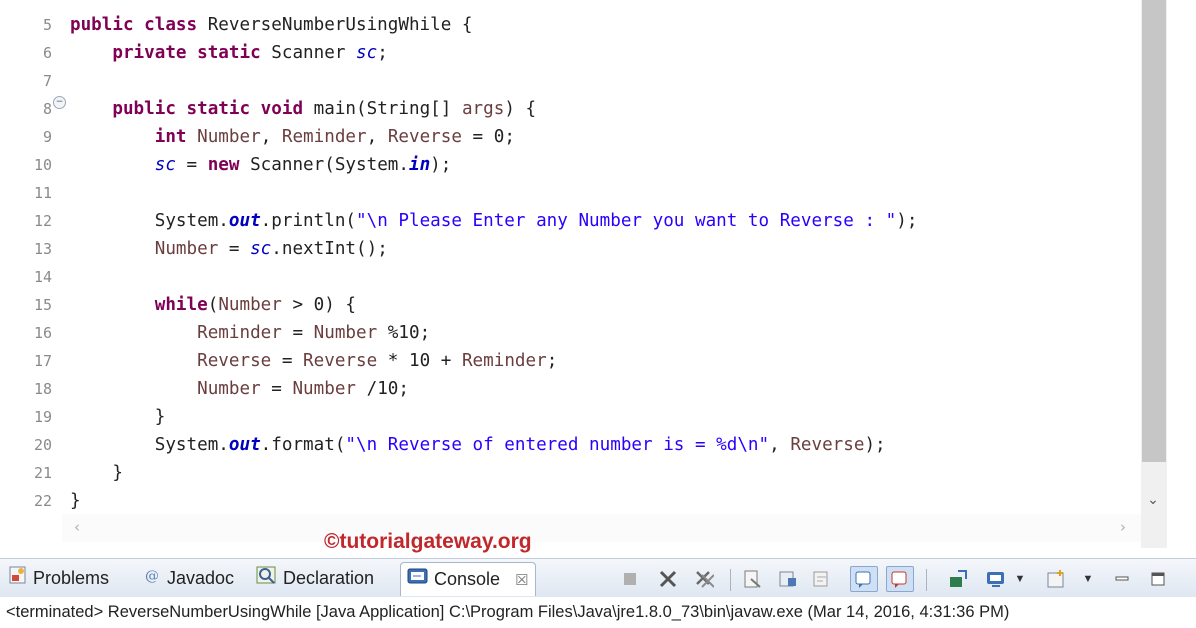  Describe the element at coordinates (58, 578) in the screenshot. I see `tab-problems: Problems` at that location.